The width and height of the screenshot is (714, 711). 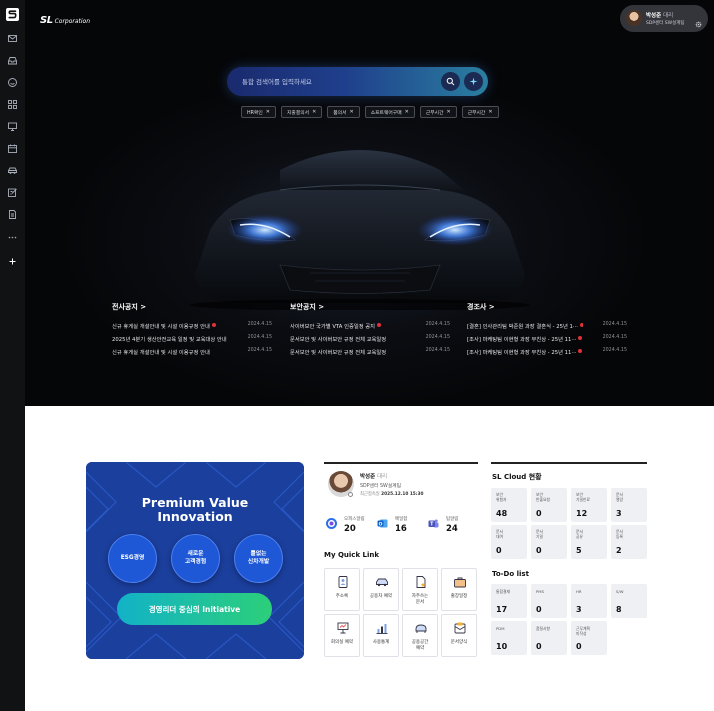 What do you see at coordinates (499, 534) in the screenshot?
I see `stat-label: 문서 대여` at bounding box center [499, 534].